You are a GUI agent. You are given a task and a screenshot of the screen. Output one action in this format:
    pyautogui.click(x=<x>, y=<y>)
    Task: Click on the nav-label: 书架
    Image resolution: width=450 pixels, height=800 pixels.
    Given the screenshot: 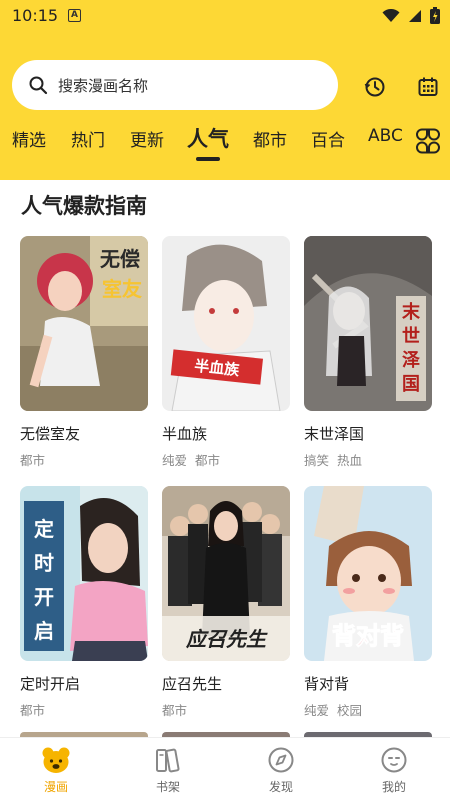 What is the action you would take?
    pyautogui.click(x=167, y=787)
    